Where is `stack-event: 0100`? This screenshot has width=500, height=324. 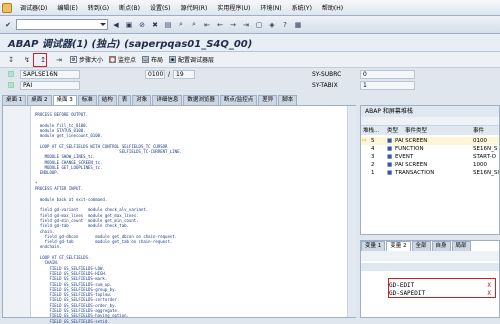 stack-event: 0100 is located at coordinates (480, 141).